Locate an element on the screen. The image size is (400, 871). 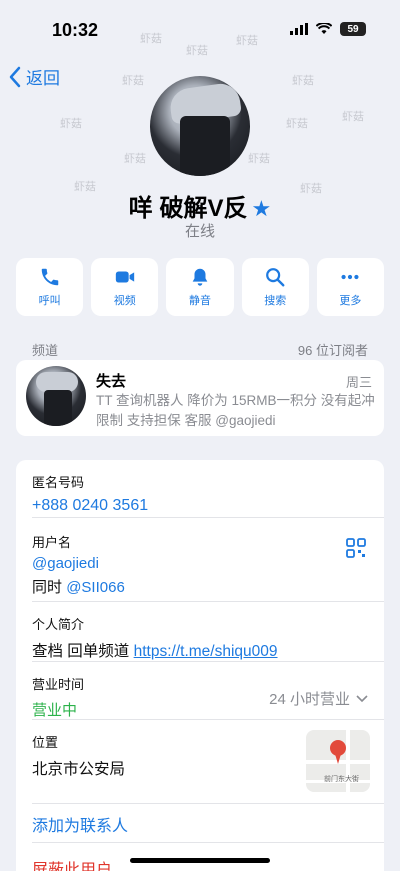
mute-button: 静音 is located at coordinates (200, 287).